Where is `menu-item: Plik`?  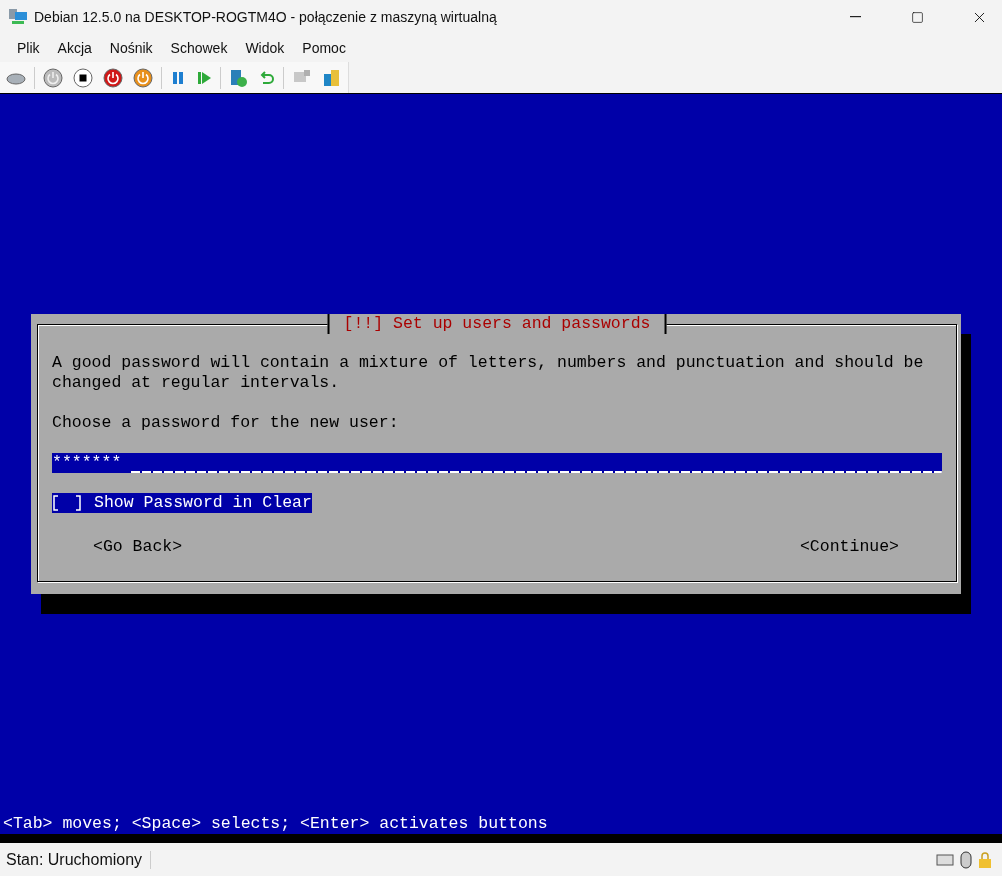 menu-item: Plik is located at coordinates (28, 48).